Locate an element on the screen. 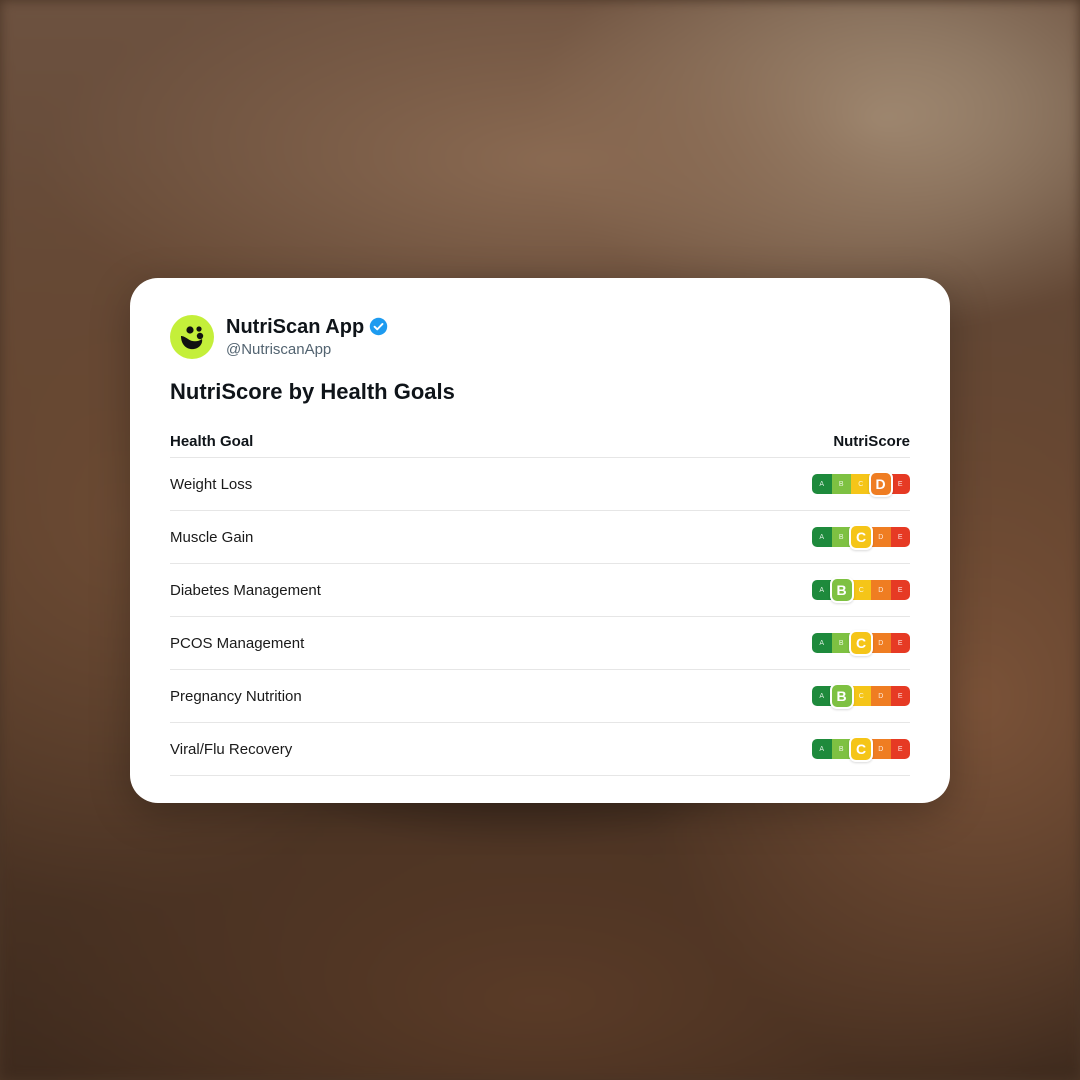 The height and width of the screenshot is (1080, 1080). health-goal-label: Muscle Gain is located at coordinates (212, 537).